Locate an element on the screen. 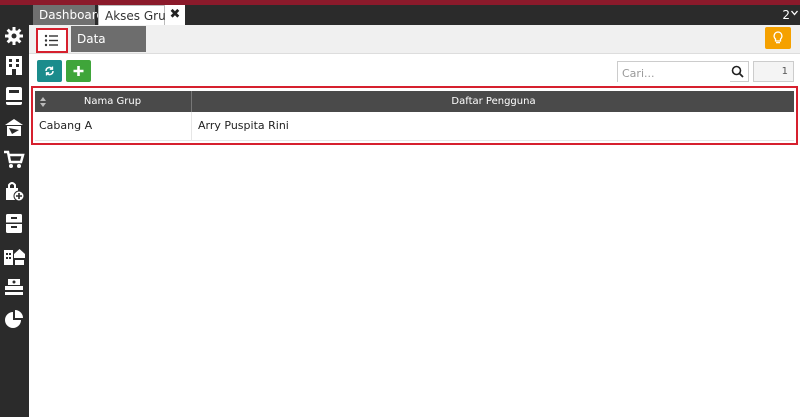 This screenshot has width=800, height=417. column-header-label: Nama Grup is located at coordinates (112, 101).